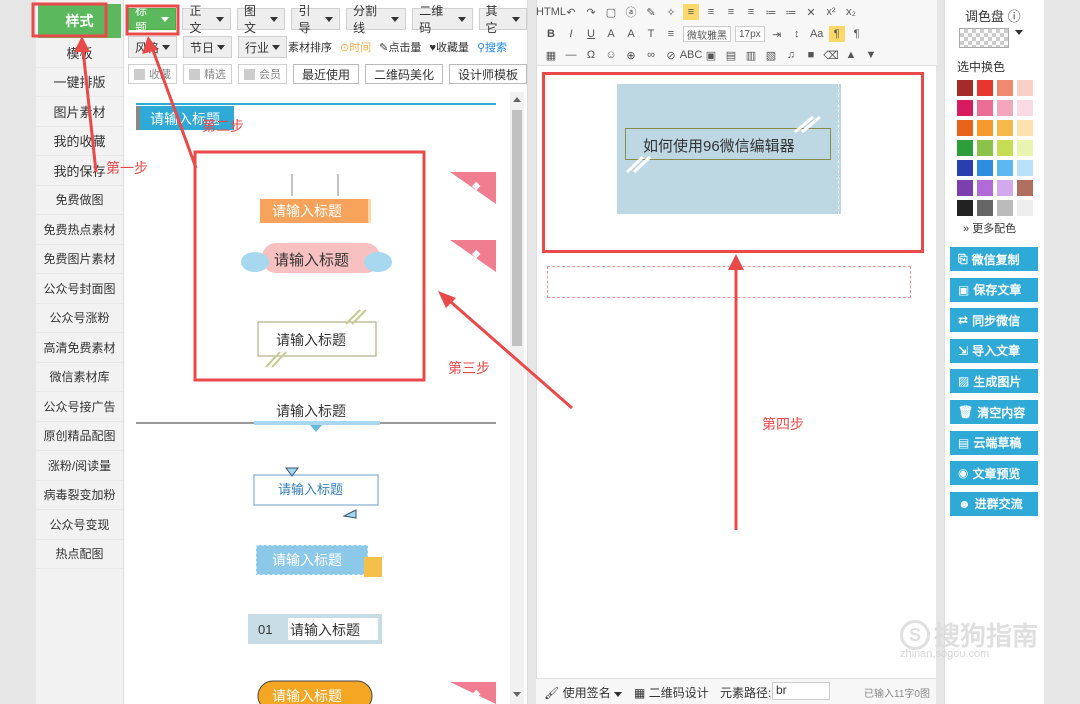 The height and width of the screenshot is (704, 1080). What do you see at coordinates (79, 554) in the screenshot?
I see `nav-item: 热点配图` at bounding box center [79, 554].